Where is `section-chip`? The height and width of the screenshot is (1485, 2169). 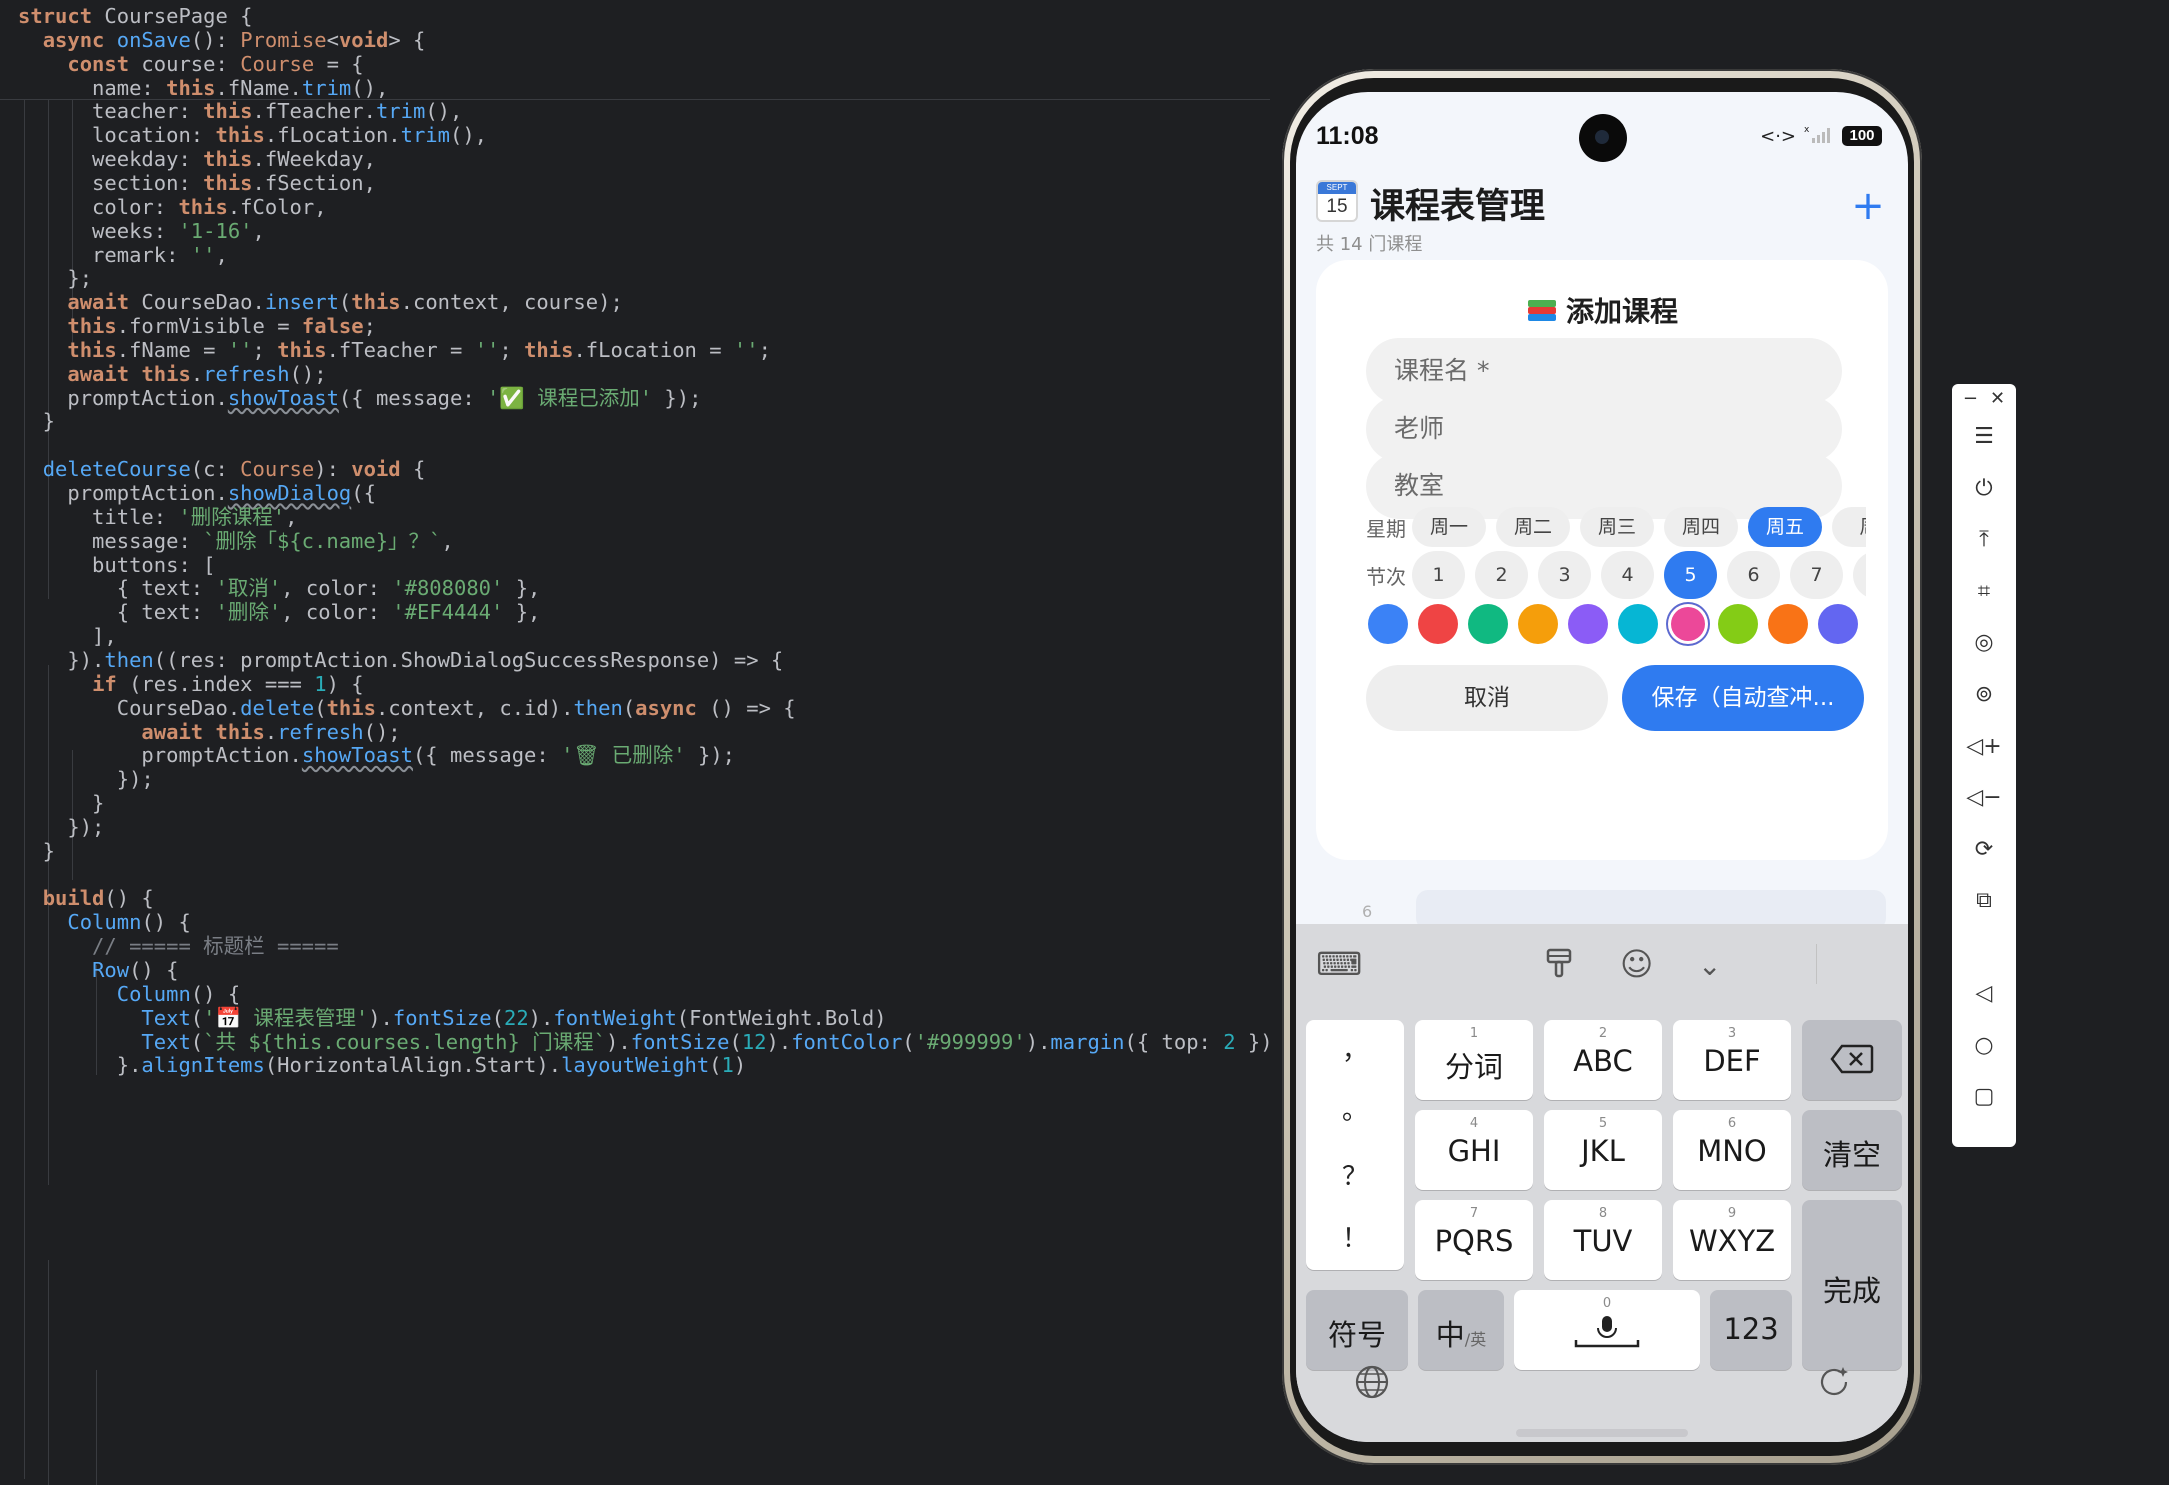 section-chip is located at coordinates (1859, 575).